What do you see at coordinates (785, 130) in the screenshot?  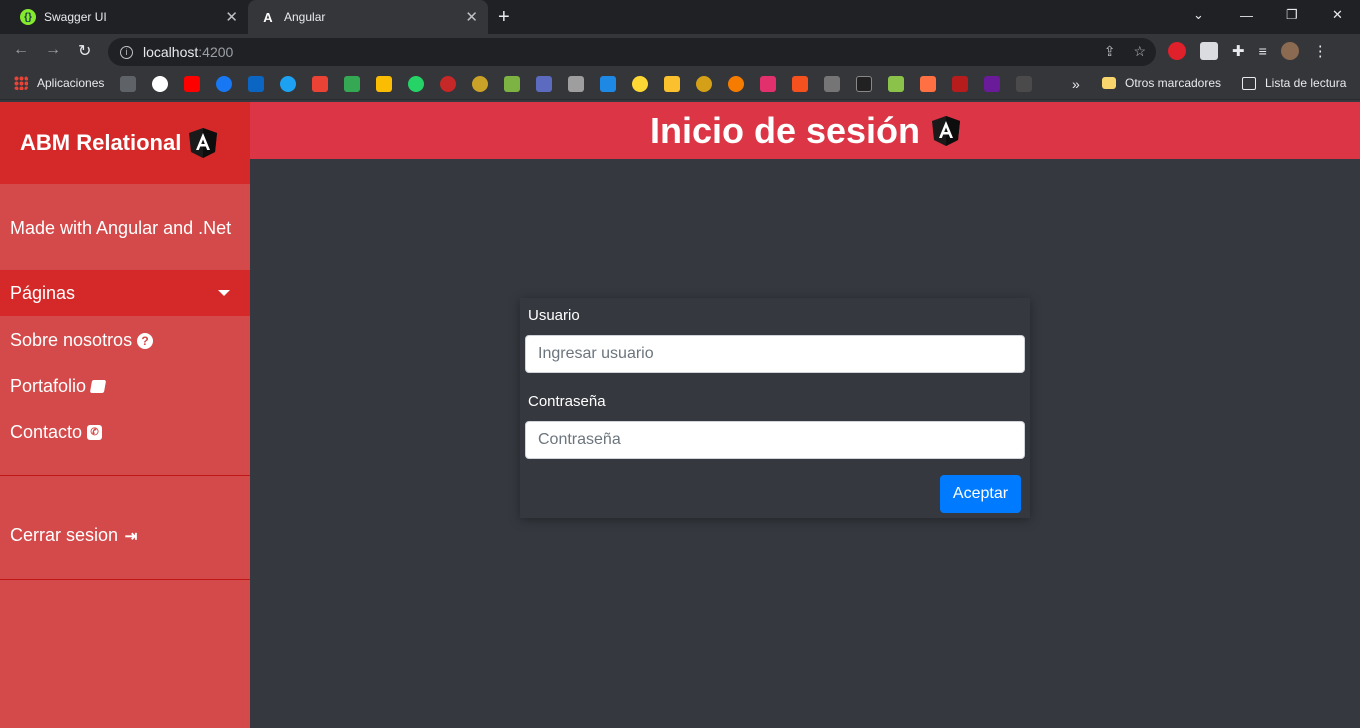 I see `page-title: Inicio de sesión` at bounding box center [785, 130].